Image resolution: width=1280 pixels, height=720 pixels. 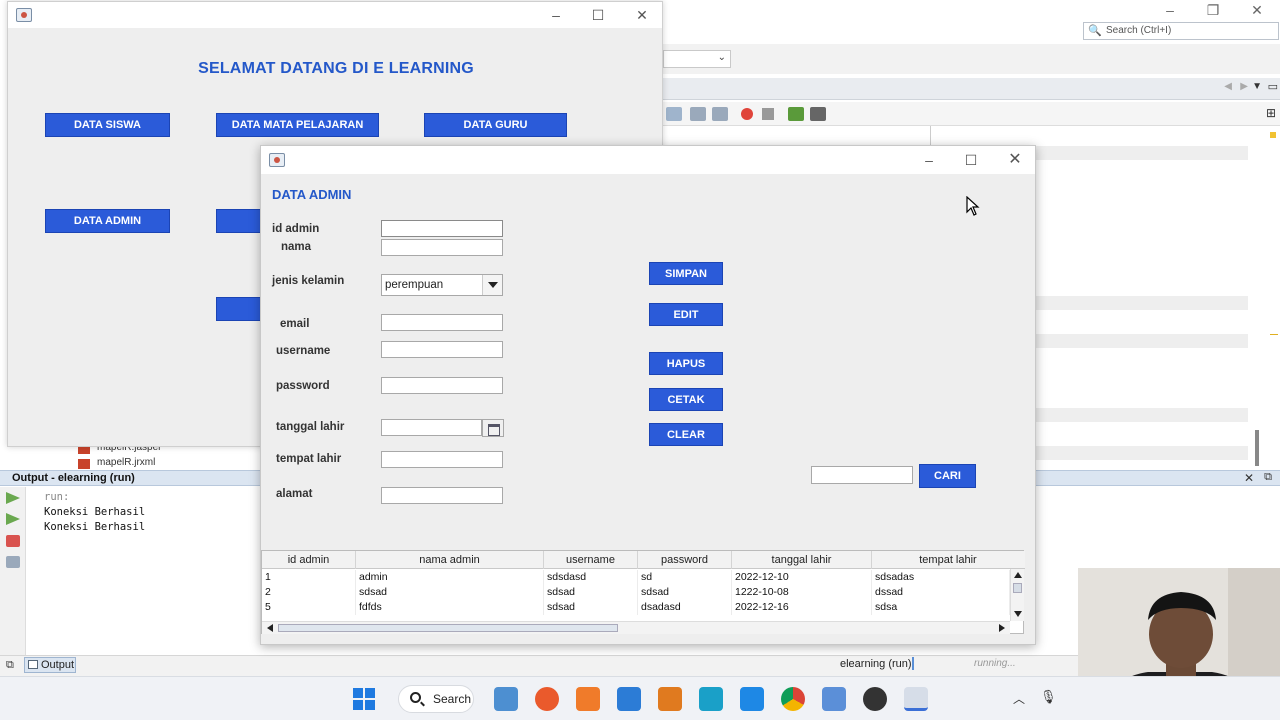 I want to click on start-button, so click(x=364, y=699).